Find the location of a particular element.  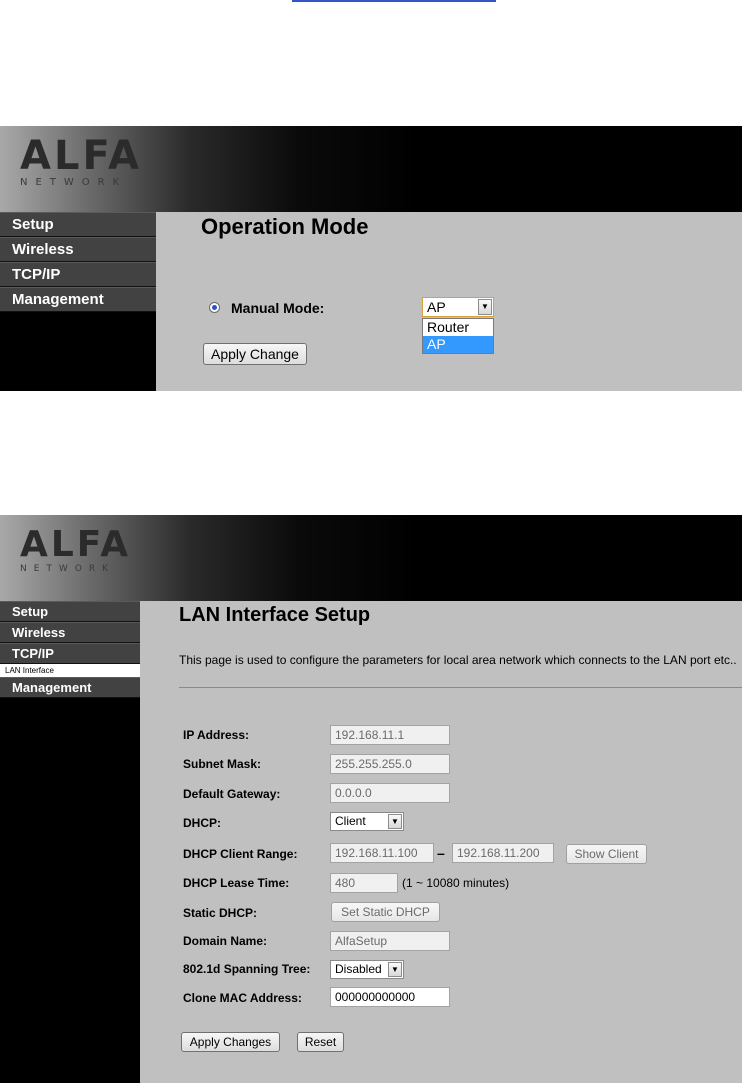

mode-option-ap: AP is located at coordinates (458, 344).